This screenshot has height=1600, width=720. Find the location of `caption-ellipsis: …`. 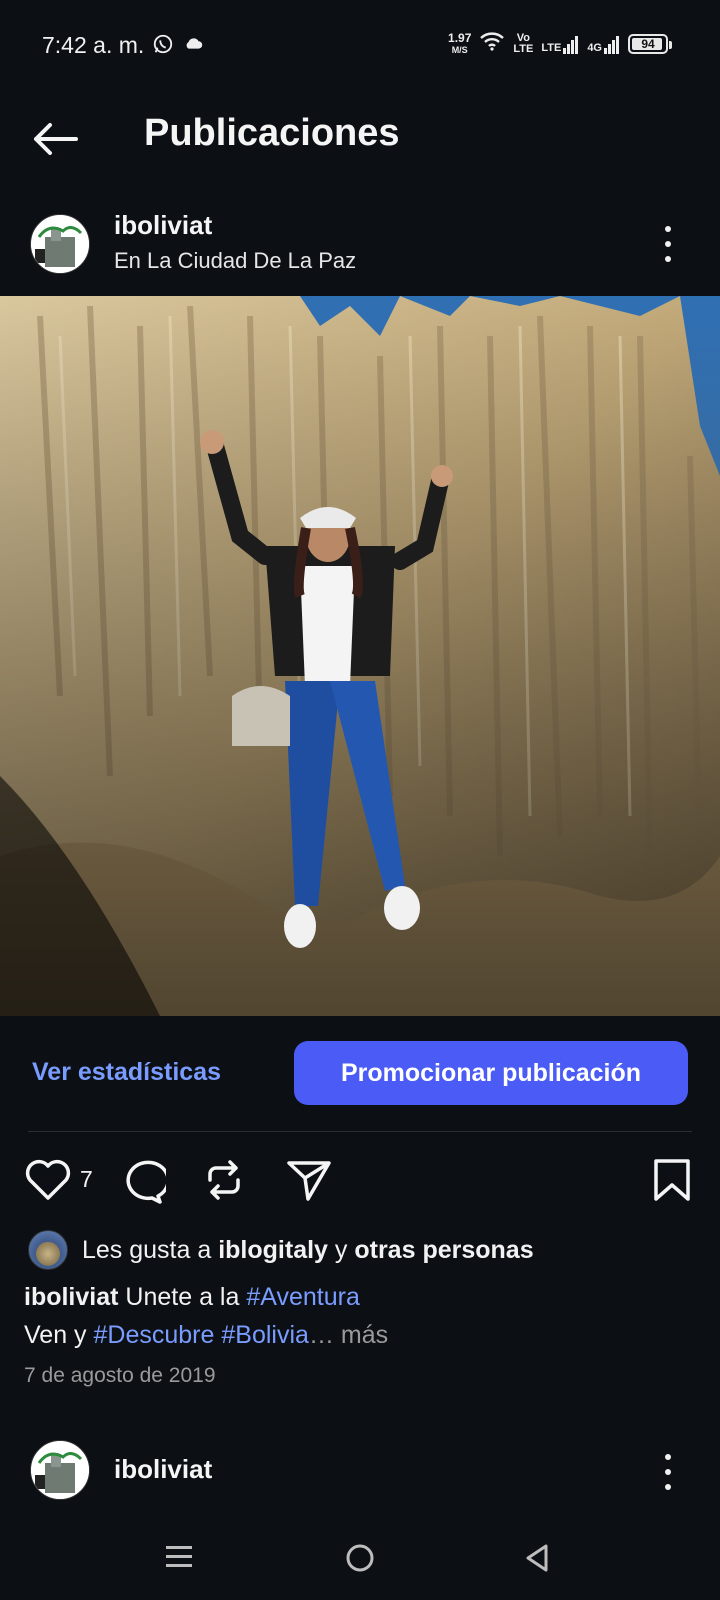

caption-ellipsis: … is located at coordinates (321, 1335).